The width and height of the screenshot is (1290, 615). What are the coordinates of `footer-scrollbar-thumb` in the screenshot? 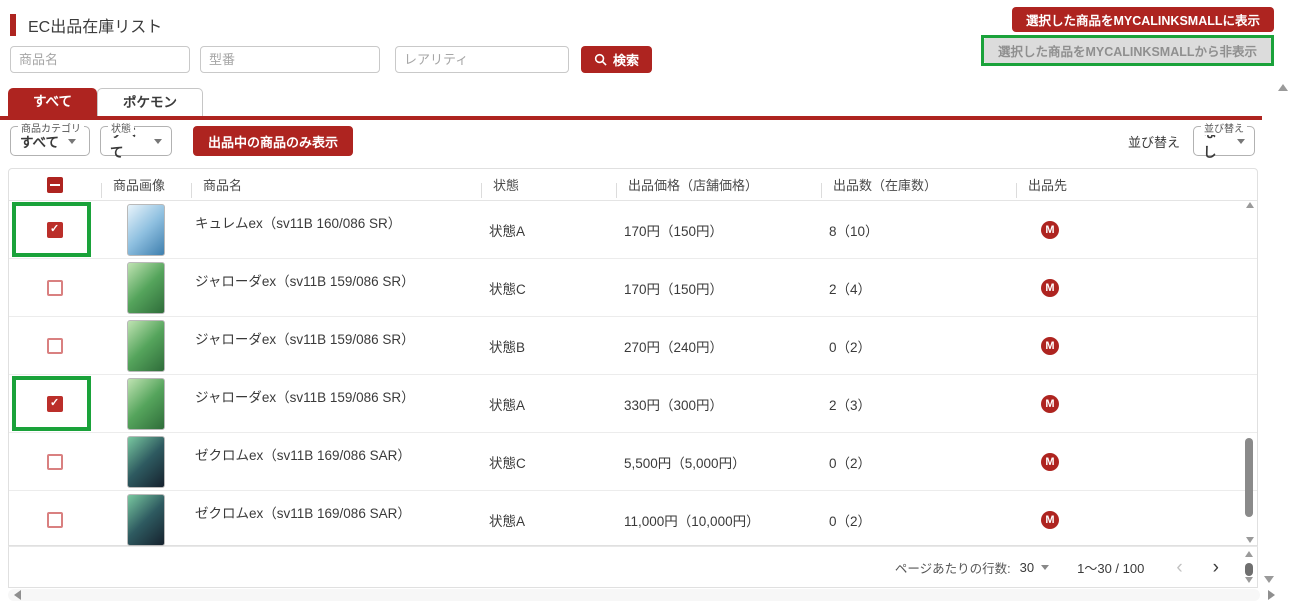 It's located at (1249, 569).